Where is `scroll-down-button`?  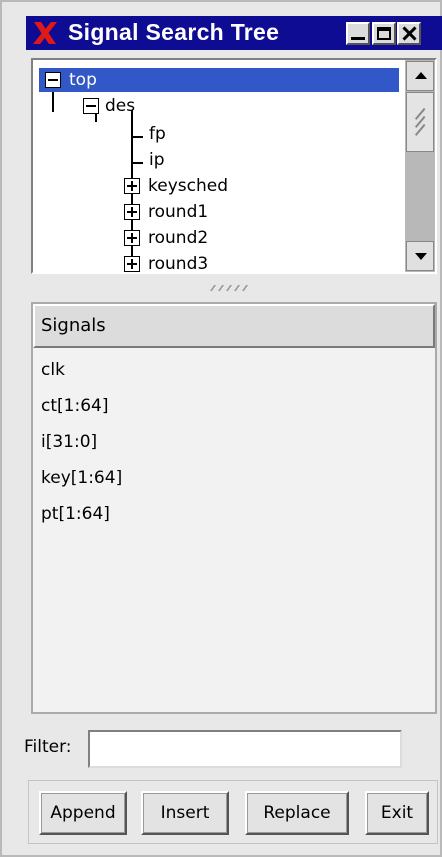
scroll-down-button is located at coordinates (420, 256).